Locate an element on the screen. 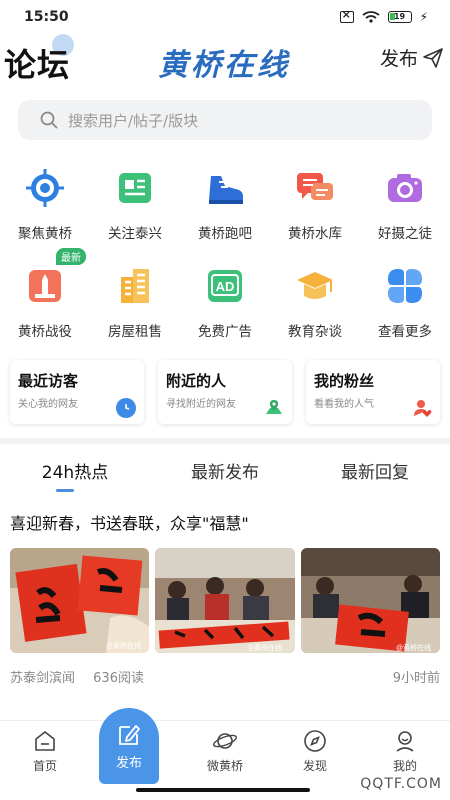  grid-item-education: 教育杂谈 is located at coordinates (315, 307).